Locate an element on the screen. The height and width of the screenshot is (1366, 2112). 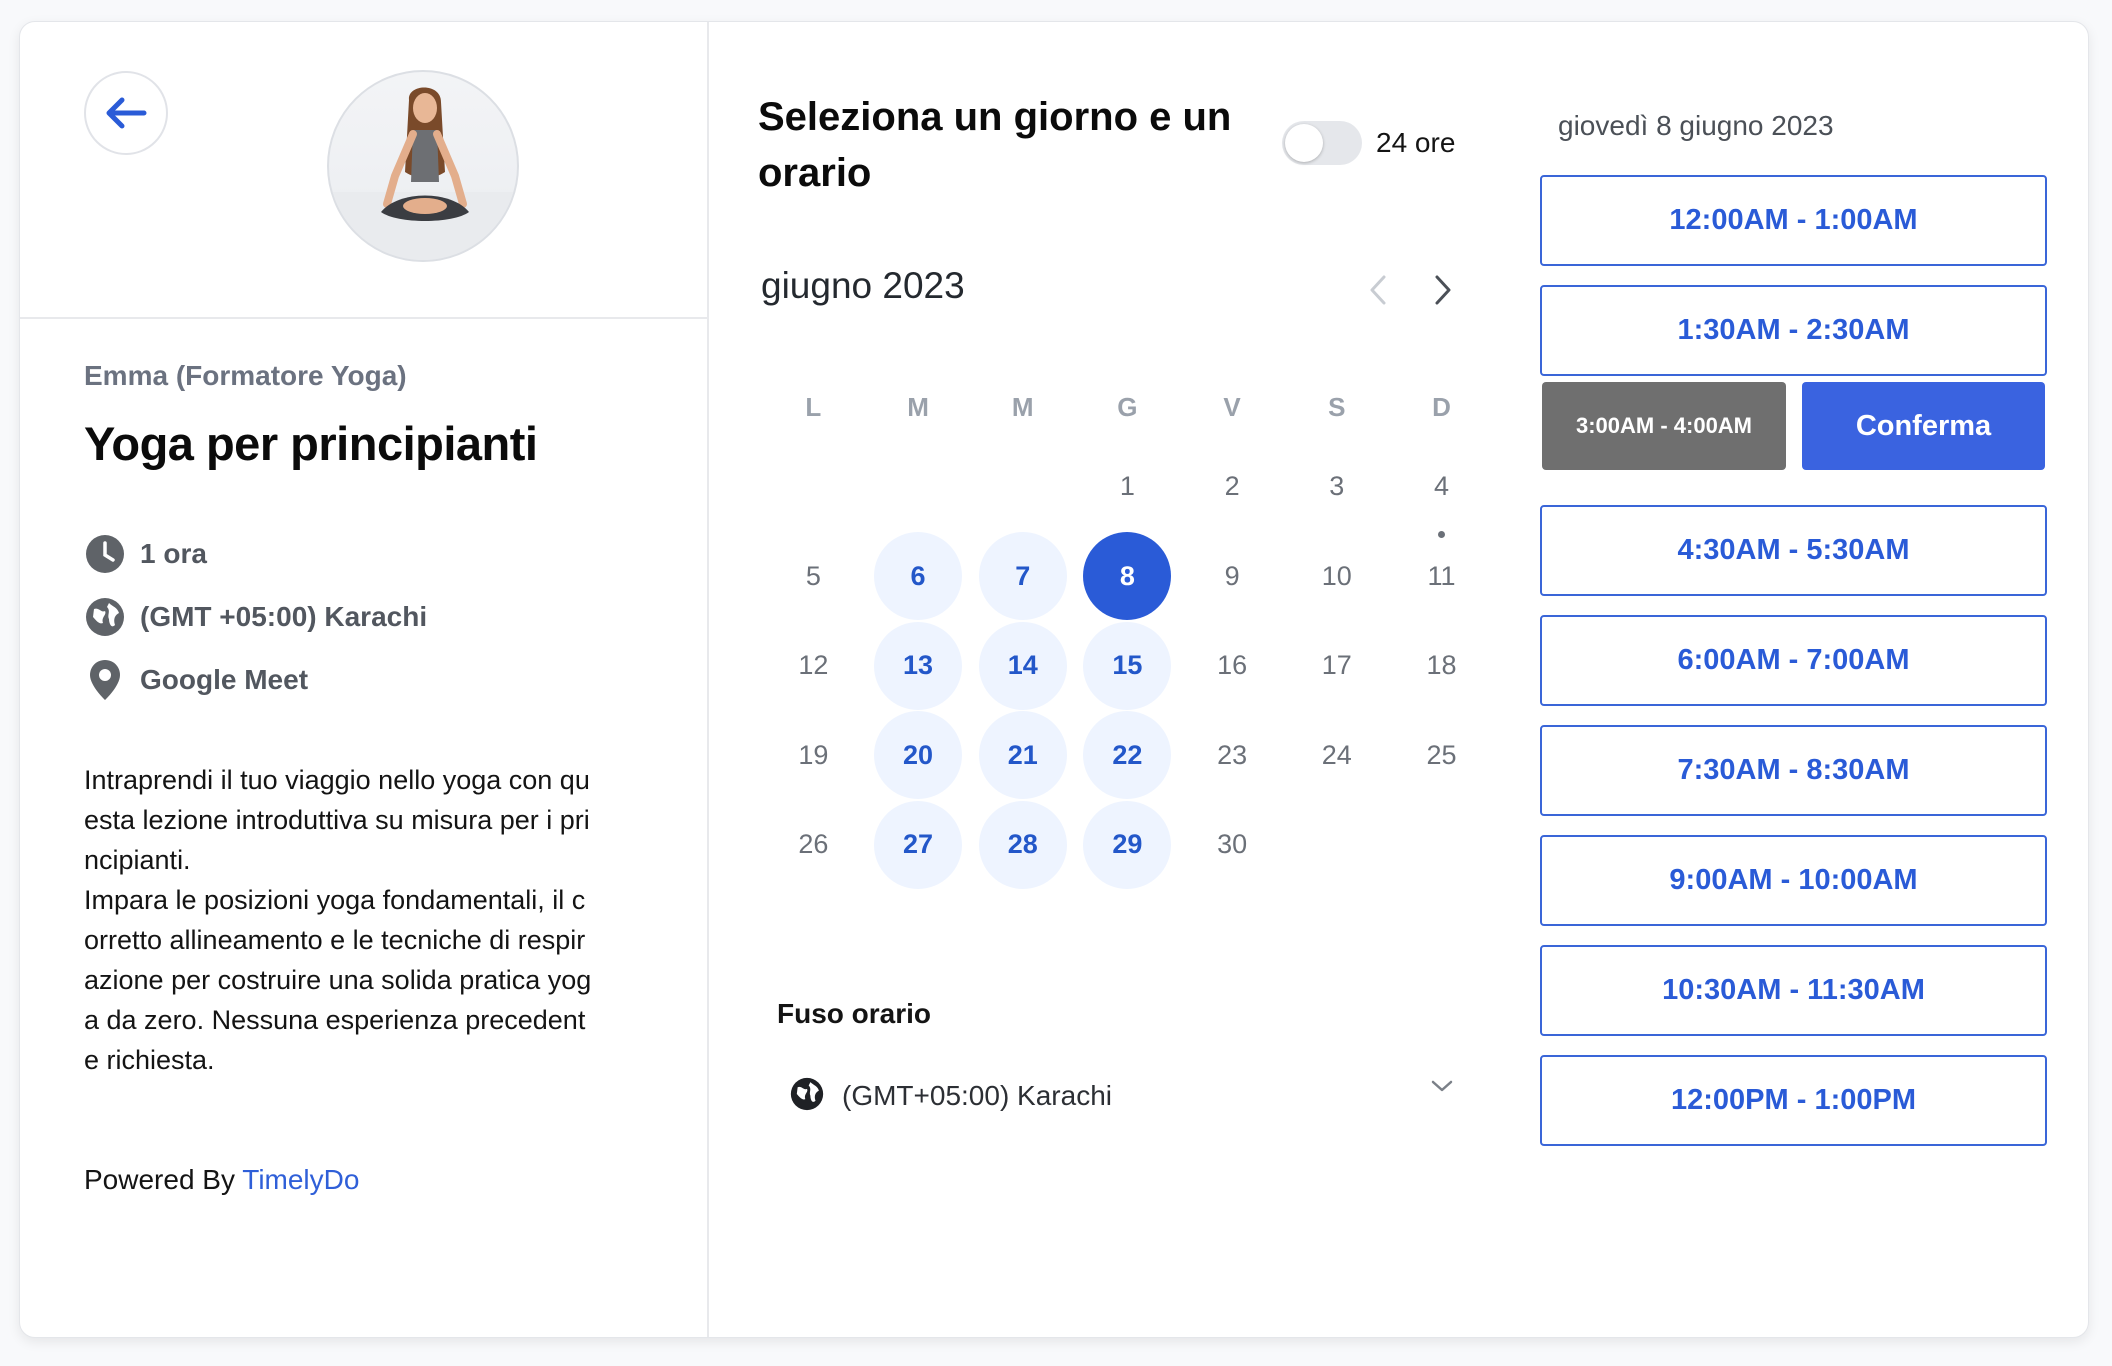
calendar-day-number: 19 is located at coordinates (813, 754).